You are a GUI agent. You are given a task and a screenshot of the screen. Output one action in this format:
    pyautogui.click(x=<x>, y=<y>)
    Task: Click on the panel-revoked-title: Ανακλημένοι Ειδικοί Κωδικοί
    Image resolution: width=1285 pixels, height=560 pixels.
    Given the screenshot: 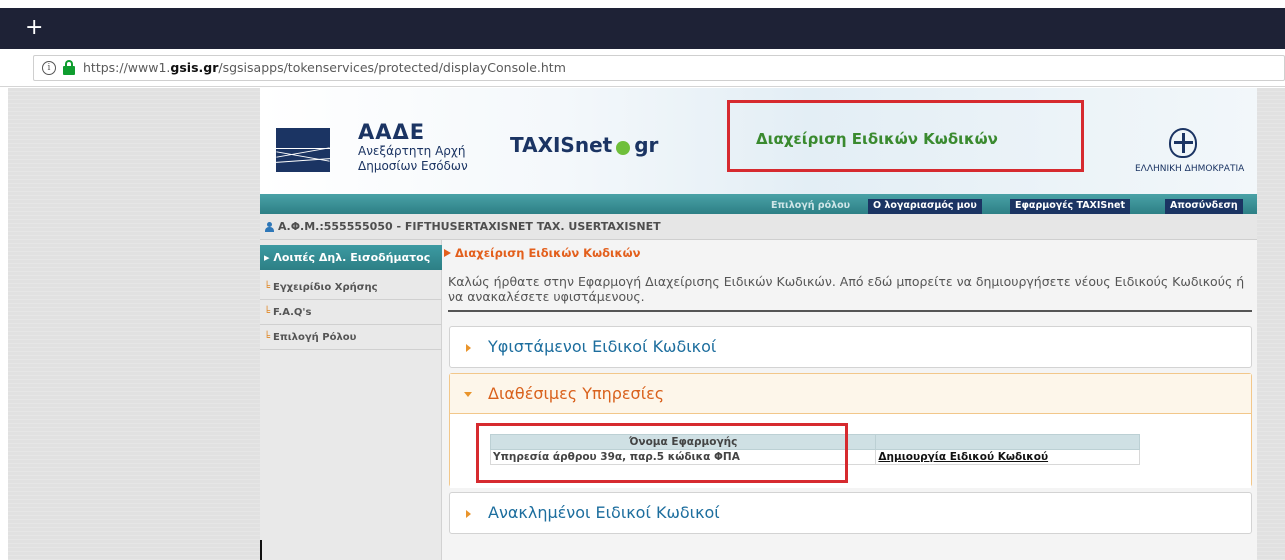 What is the action you would take?
    pyautogui.click(x=604, y=512)
    